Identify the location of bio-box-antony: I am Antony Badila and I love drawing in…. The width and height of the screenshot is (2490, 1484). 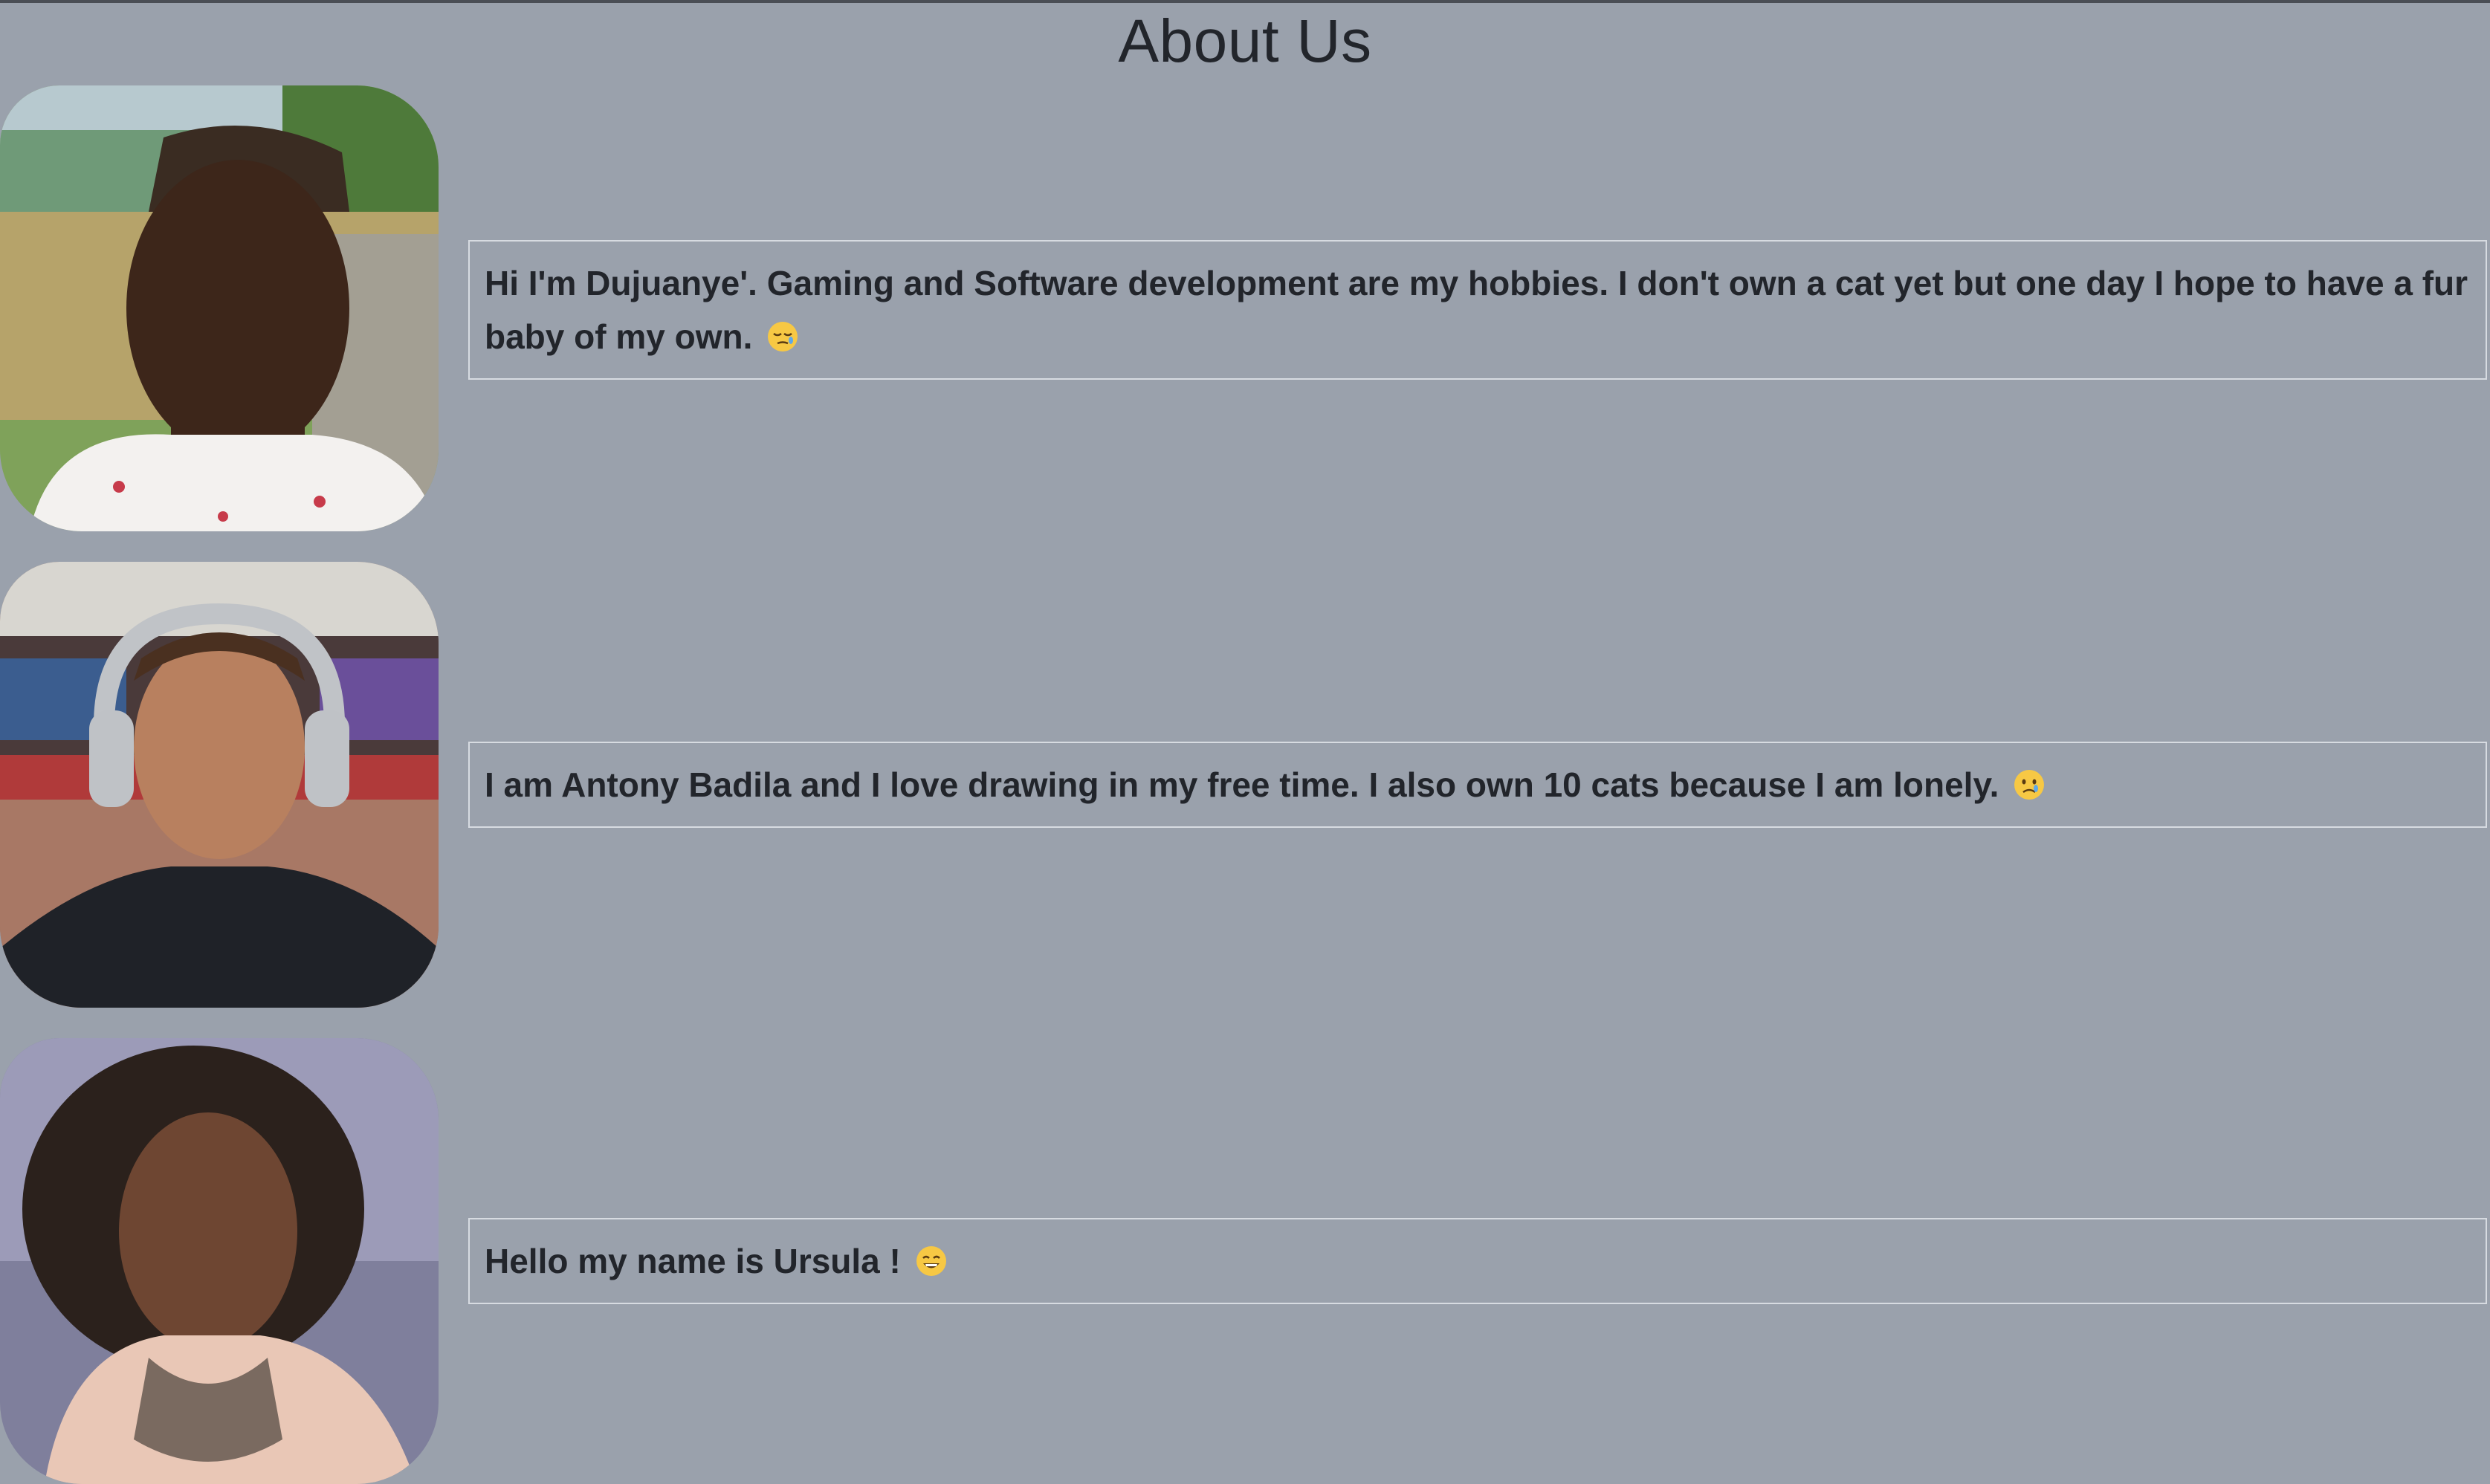
(1478, 785).